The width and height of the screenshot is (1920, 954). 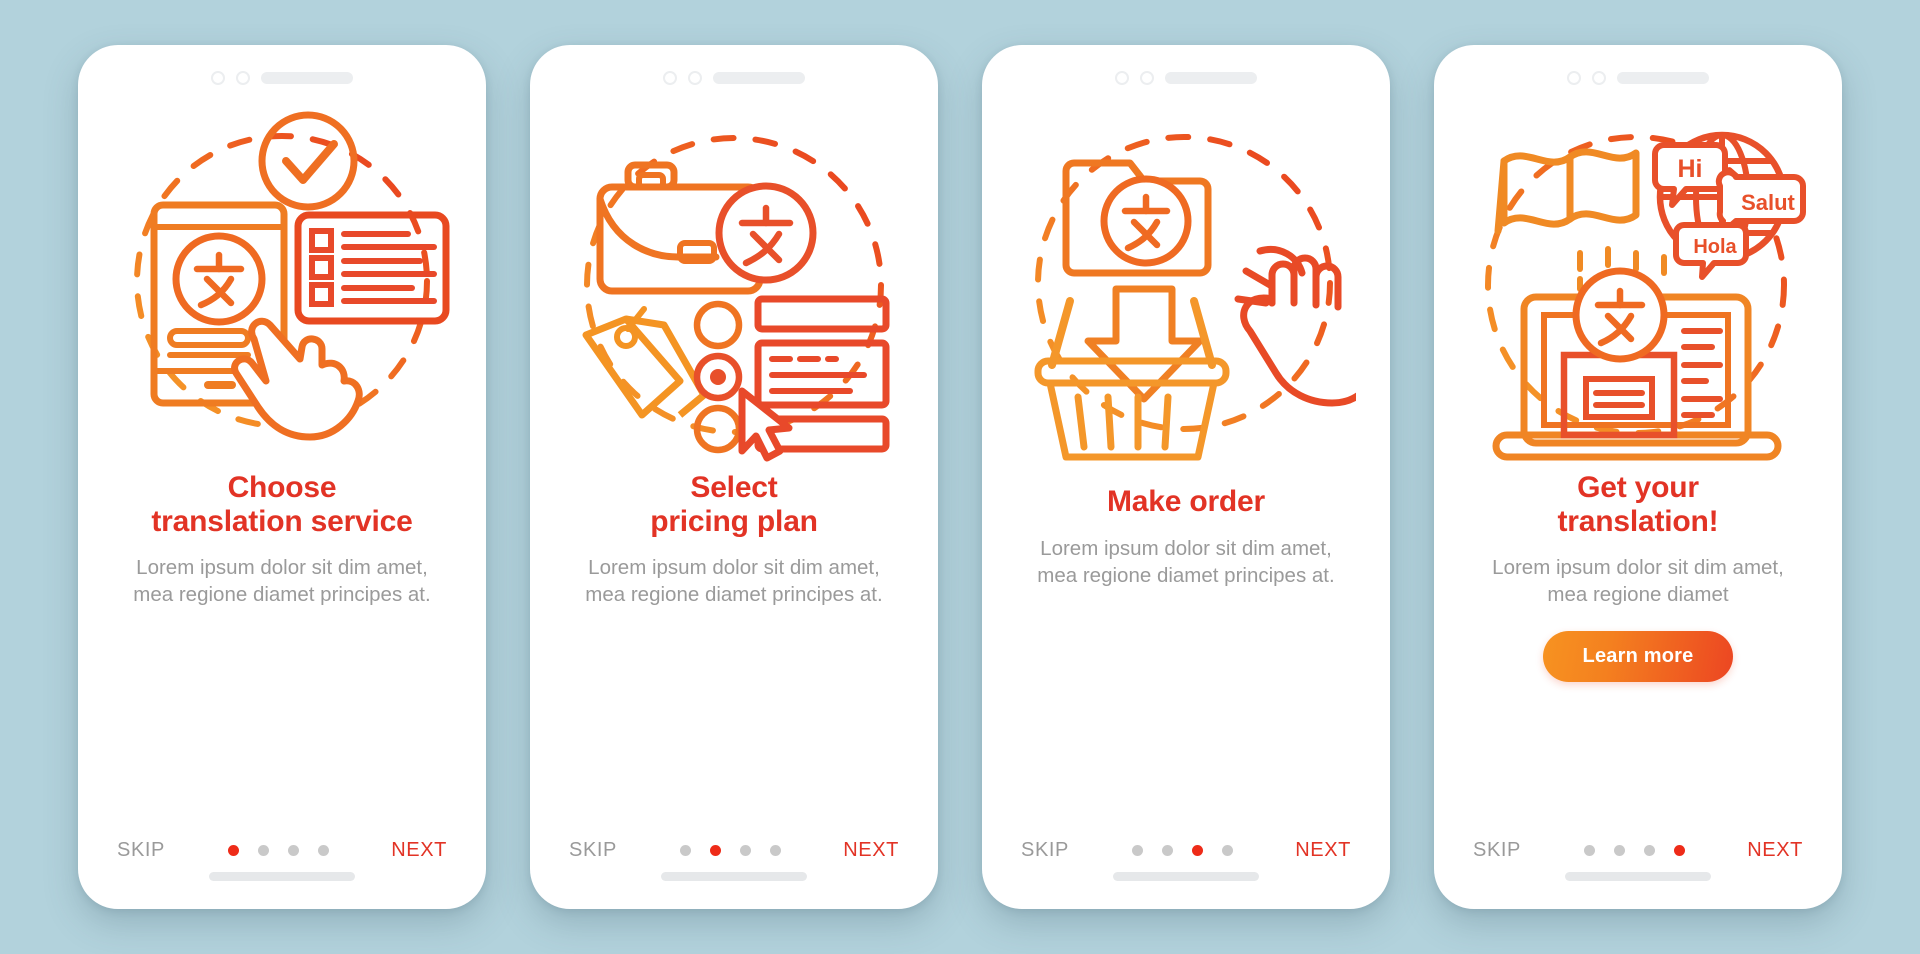 I want to click on title-line-1: Make order, so click(x=1186, y=501).